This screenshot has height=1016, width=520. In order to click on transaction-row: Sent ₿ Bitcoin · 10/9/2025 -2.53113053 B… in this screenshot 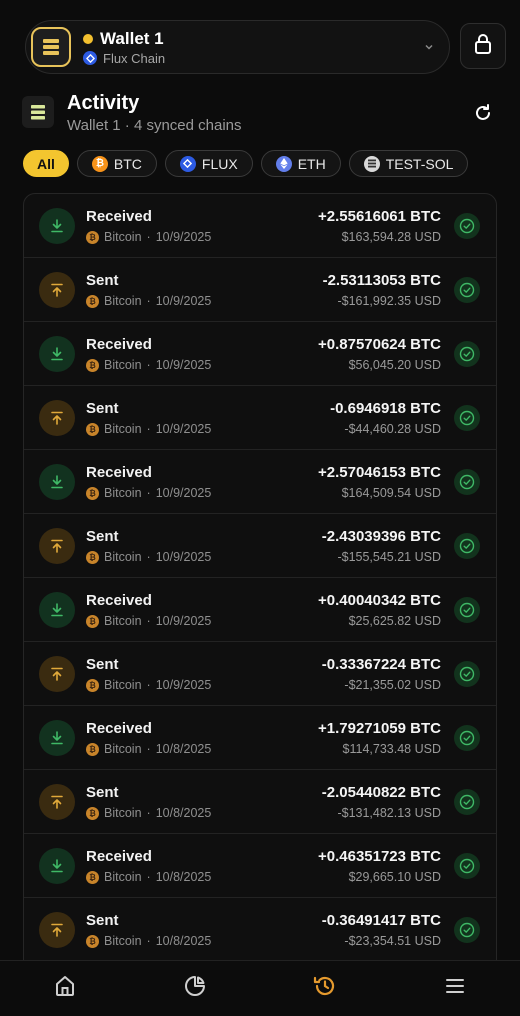, I will do `click(260, 290)`.